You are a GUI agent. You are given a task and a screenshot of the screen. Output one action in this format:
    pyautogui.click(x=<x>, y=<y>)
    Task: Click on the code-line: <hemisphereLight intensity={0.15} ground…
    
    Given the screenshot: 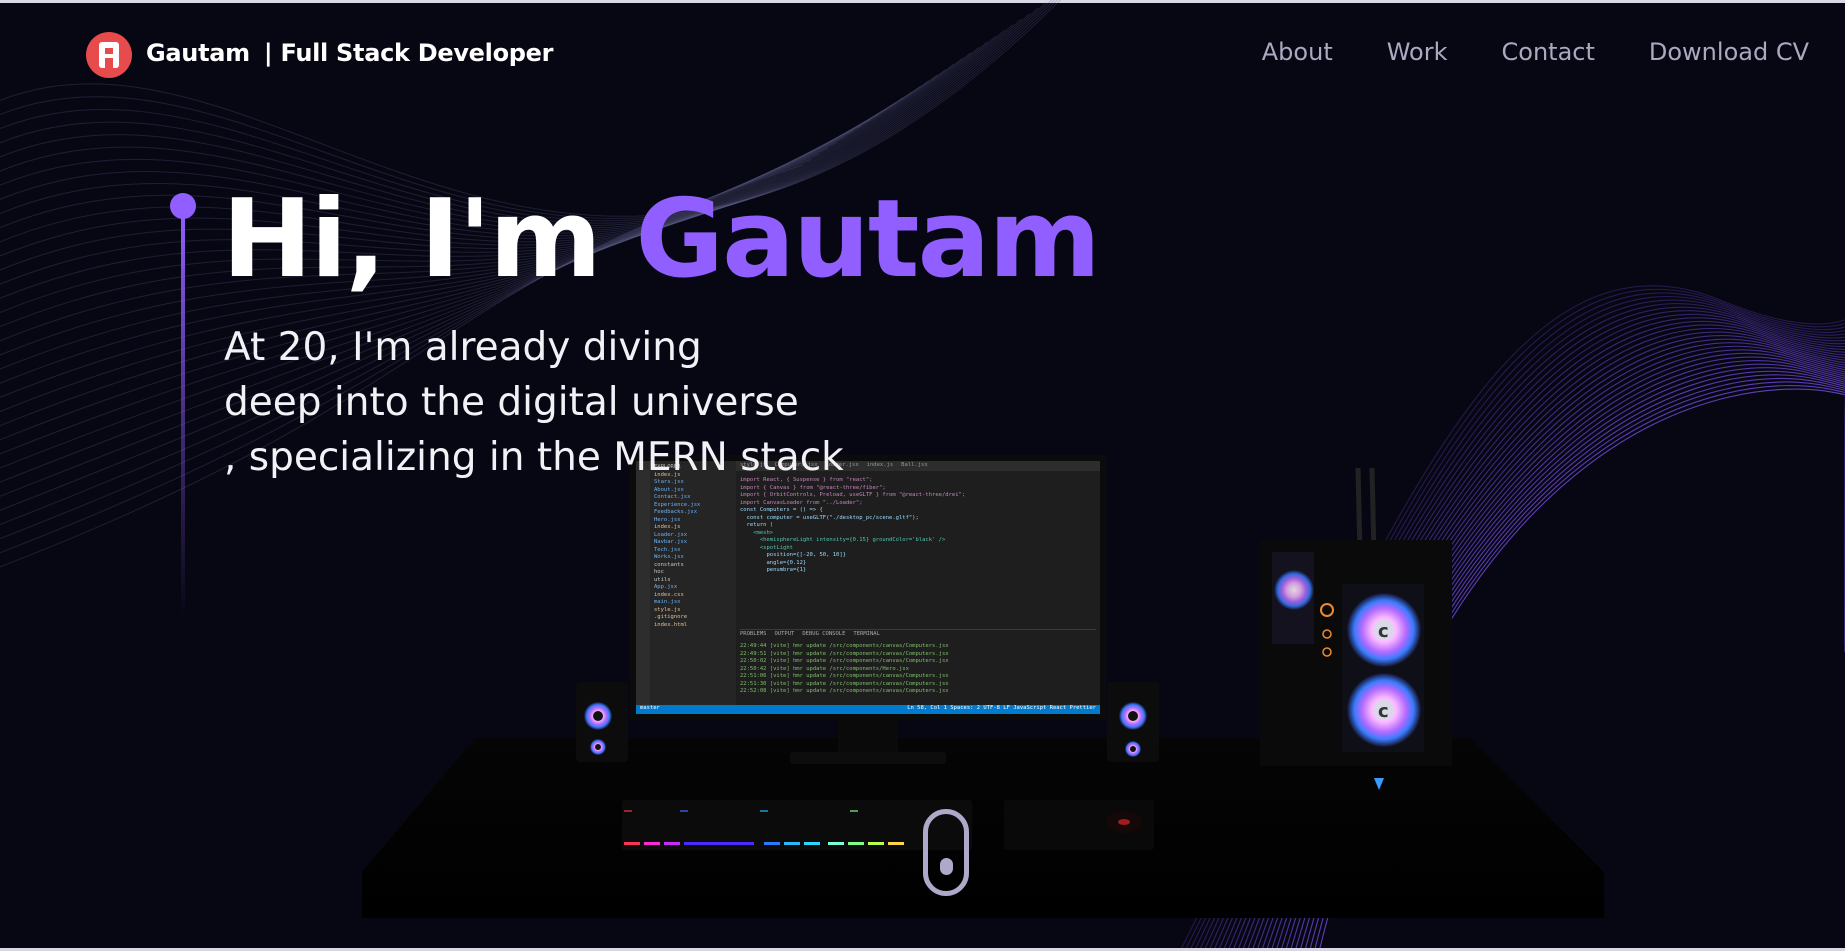 What is the action you would take?
    pyautogui.click(x=843, y=540)
    